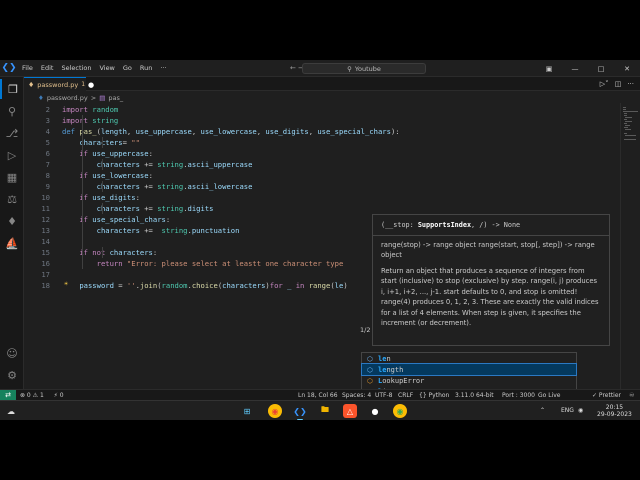  What do you see at coordinates (364, 68) in the screenshot?
I see `command-center-search: ⚲ Youtube` at bounding box center [364, 68].